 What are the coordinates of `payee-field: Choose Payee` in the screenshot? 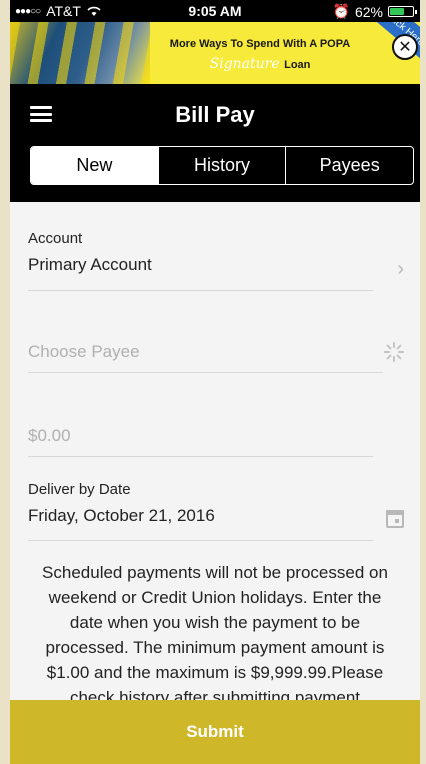 It's located at (200, 352).